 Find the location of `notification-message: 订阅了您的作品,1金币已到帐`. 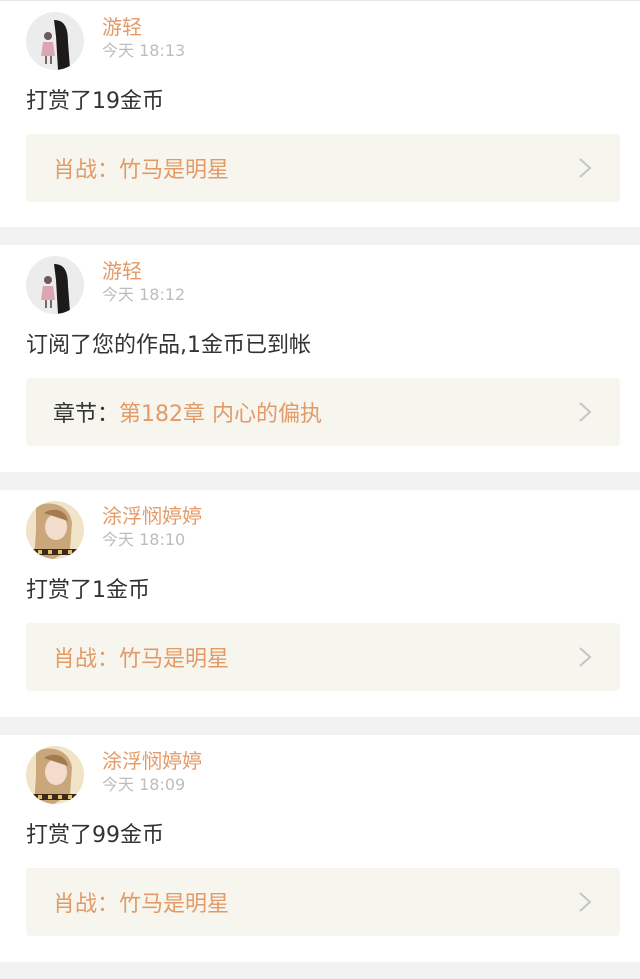

notification-message: 订阅了您的作品,1金币已到帐 is located at coordinates (168, 345).